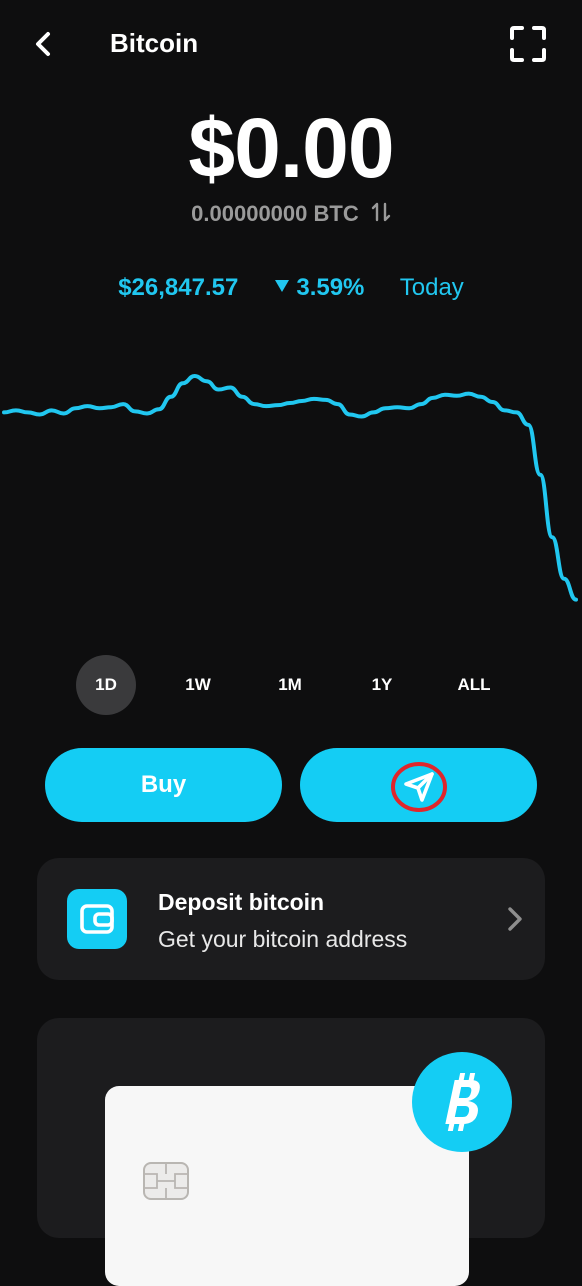 This screenshot has width=582, height=1286. I want to click on deposit-subtitle: Get your bitcoin address, so click(283, 939).